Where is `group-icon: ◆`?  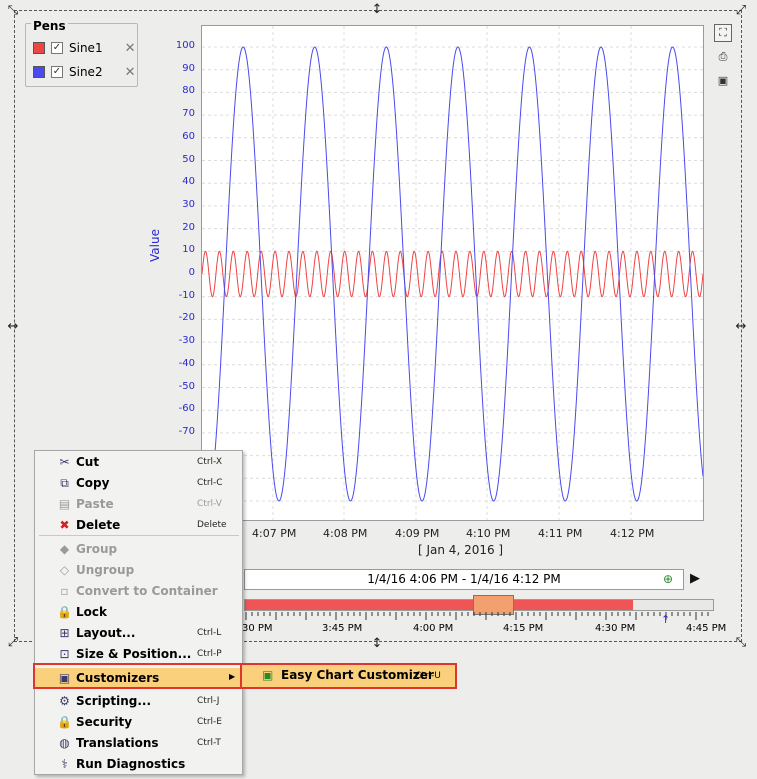
group-icon: ◆ is located at coordinates (64, 549).